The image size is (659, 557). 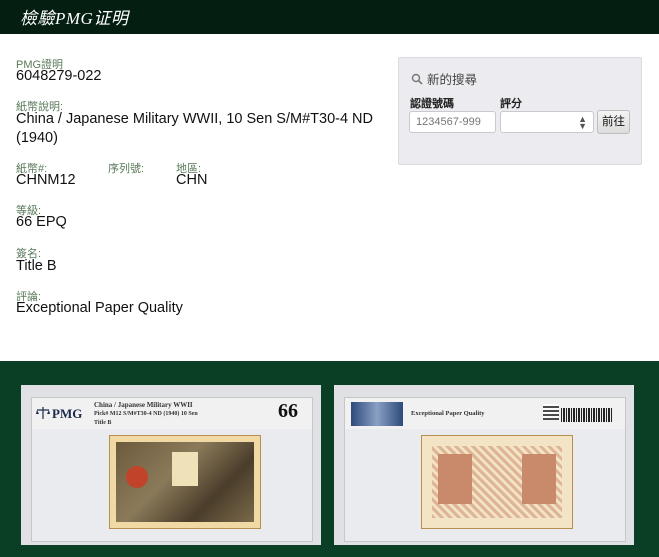 What do you see at coordinates (452, 122) in the screenshot?
I see `cert-number-input` at bounding box center [452, 122].